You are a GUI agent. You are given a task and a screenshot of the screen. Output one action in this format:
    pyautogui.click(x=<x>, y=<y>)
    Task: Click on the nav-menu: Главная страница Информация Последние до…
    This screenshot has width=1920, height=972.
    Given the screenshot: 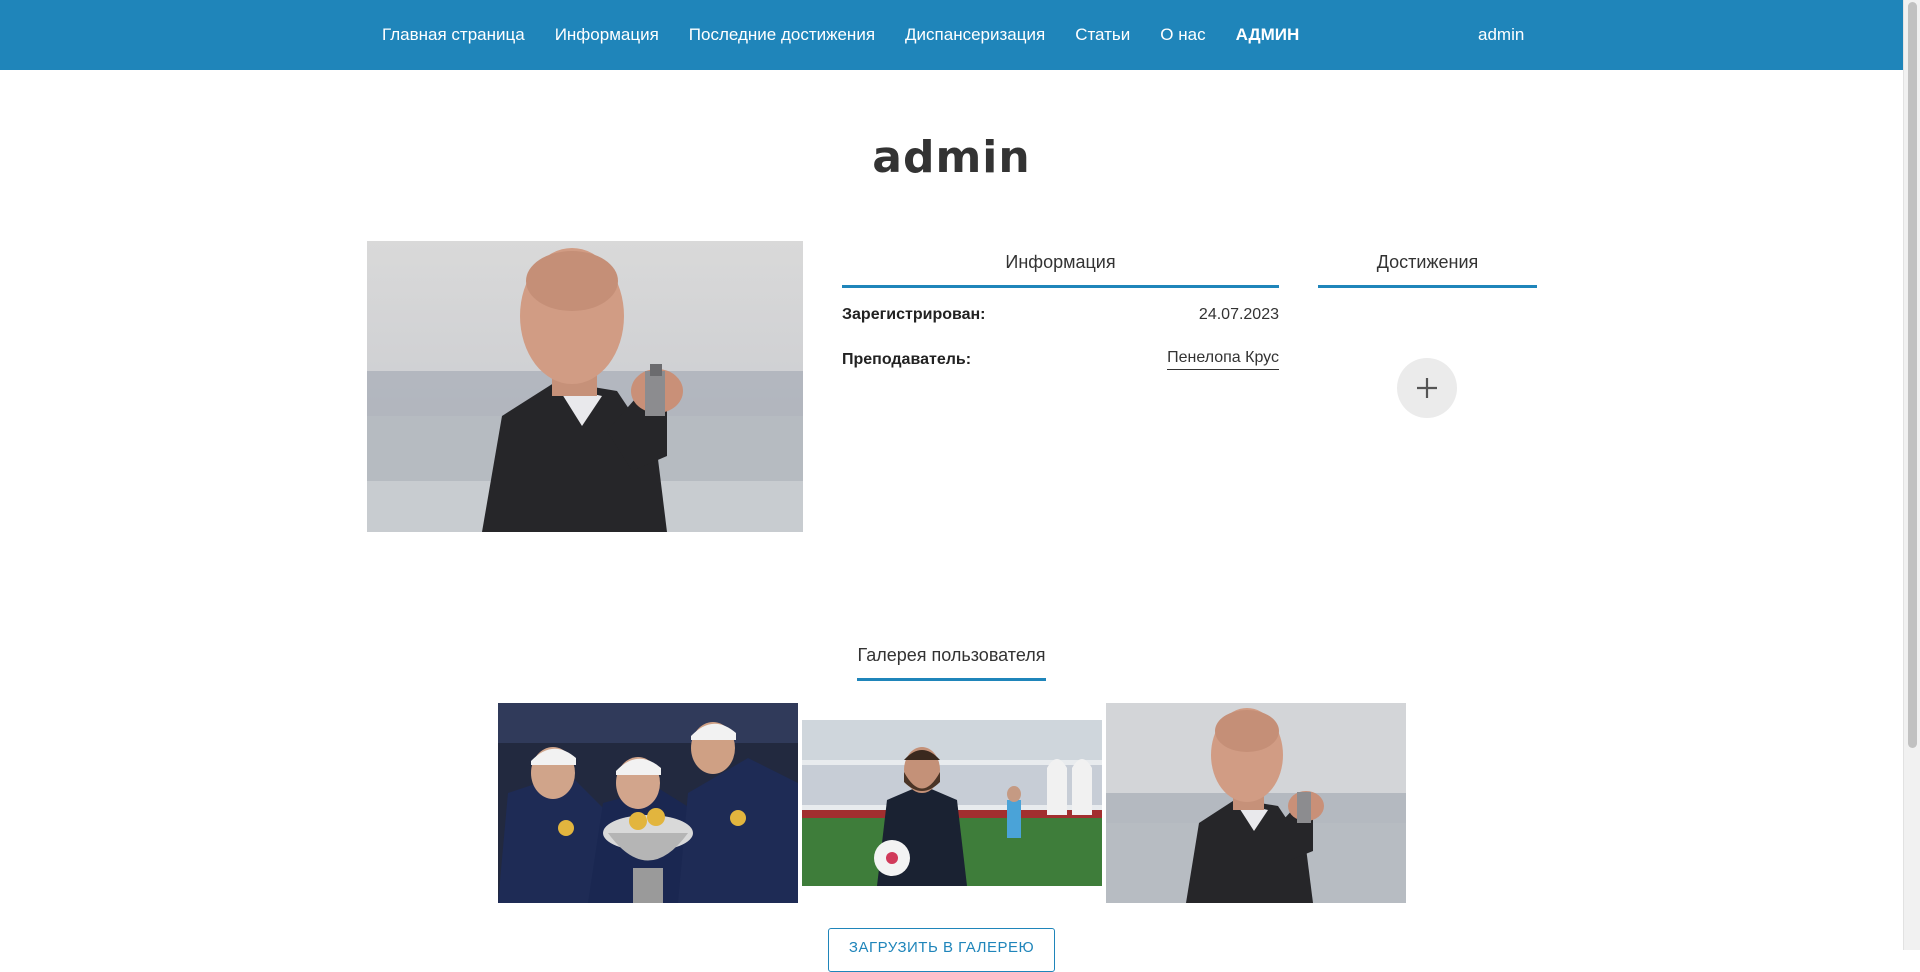 What is the action you would take?
    pyautogui.click(x=855, y=35)
    